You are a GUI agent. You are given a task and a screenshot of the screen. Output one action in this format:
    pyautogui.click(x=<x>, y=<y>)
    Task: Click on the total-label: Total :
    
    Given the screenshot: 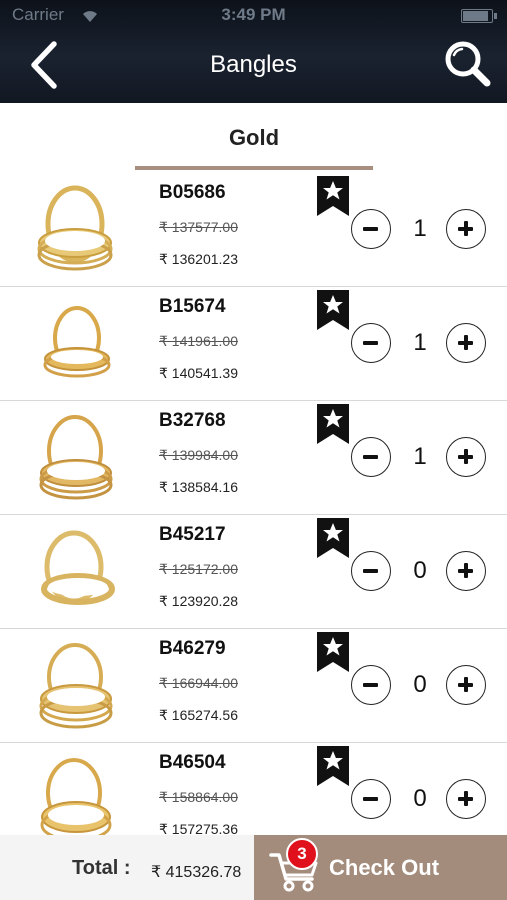 What is the action you would take?
    pyautogui.click(x=101, y=868)
    